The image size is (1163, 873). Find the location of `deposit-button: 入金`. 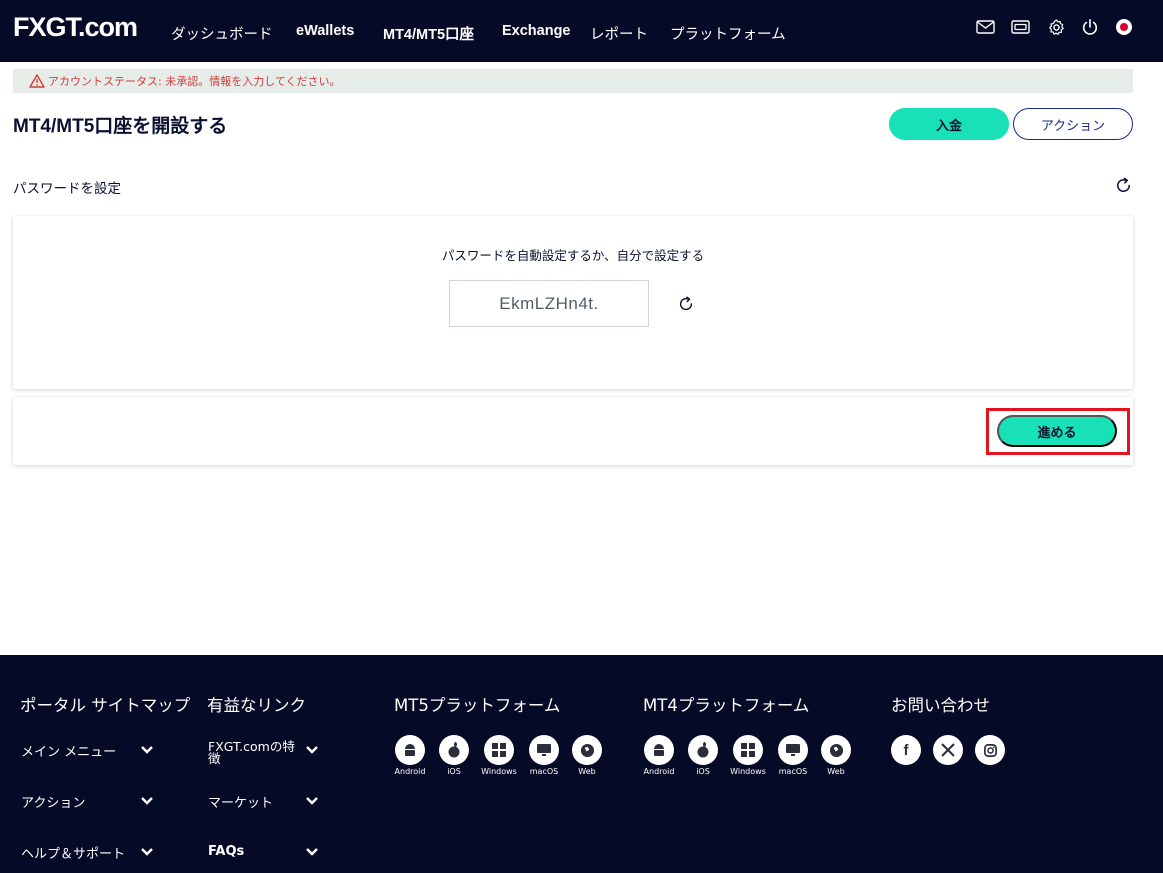

deposit-button: 入金 is located at coordinates (949, 124).